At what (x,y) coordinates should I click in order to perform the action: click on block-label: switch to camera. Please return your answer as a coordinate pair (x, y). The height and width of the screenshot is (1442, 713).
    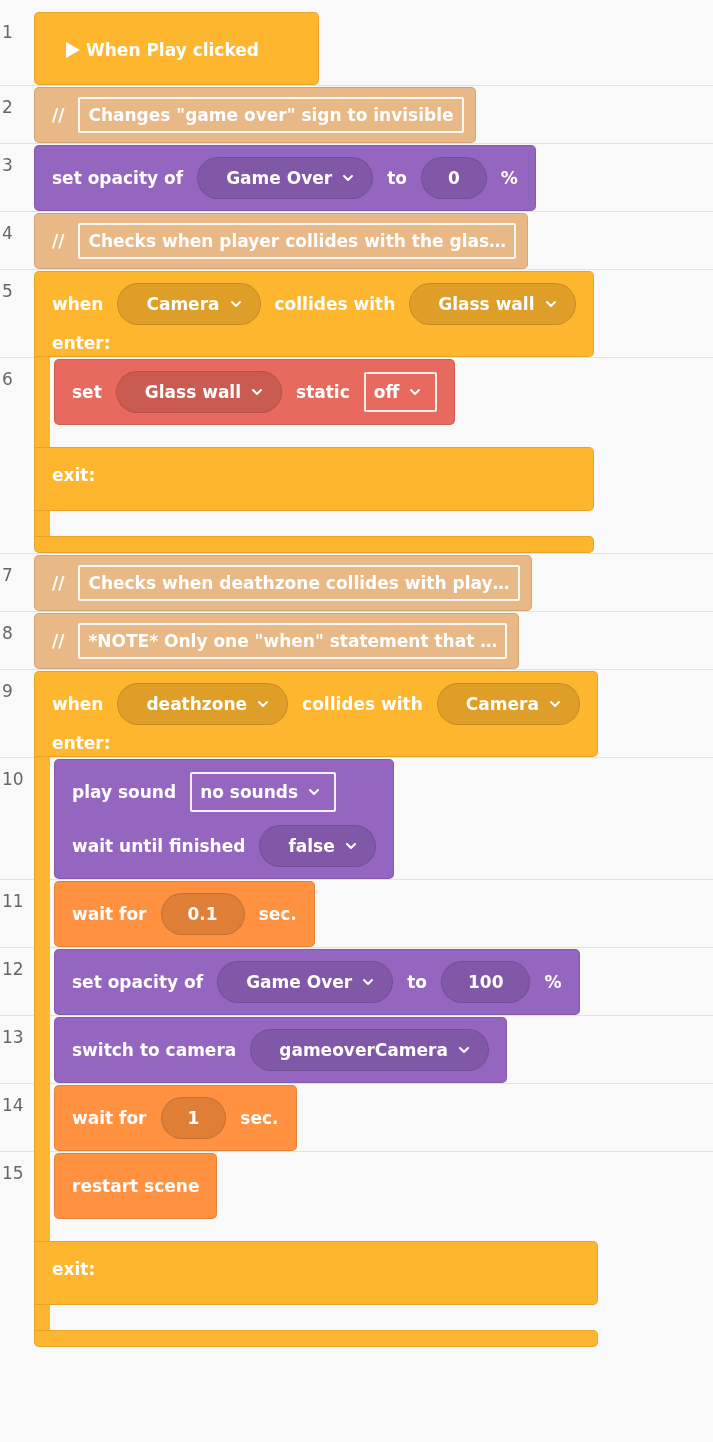
    Looking at the image, I should click on (154, 1050).